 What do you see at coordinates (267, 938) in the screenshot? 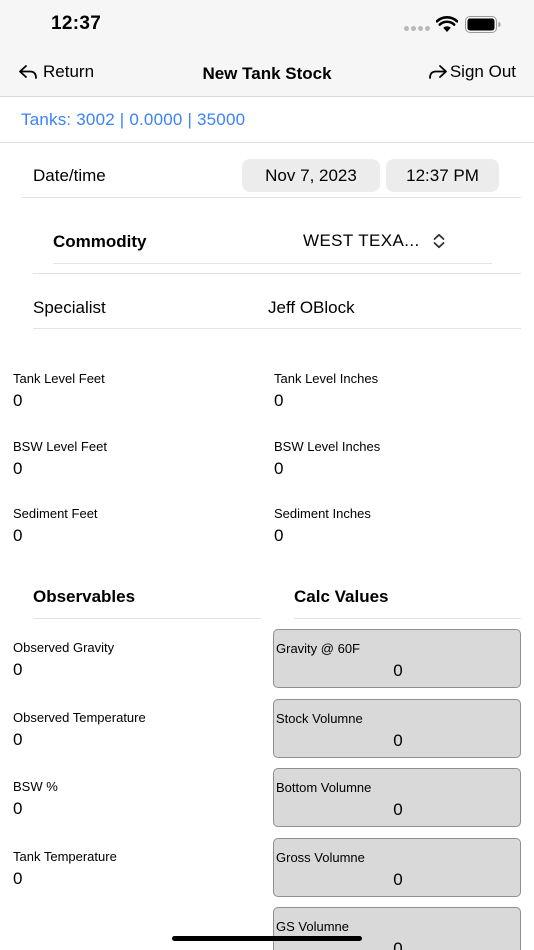
I see `home-indicator` at bounding box center [267, 938].